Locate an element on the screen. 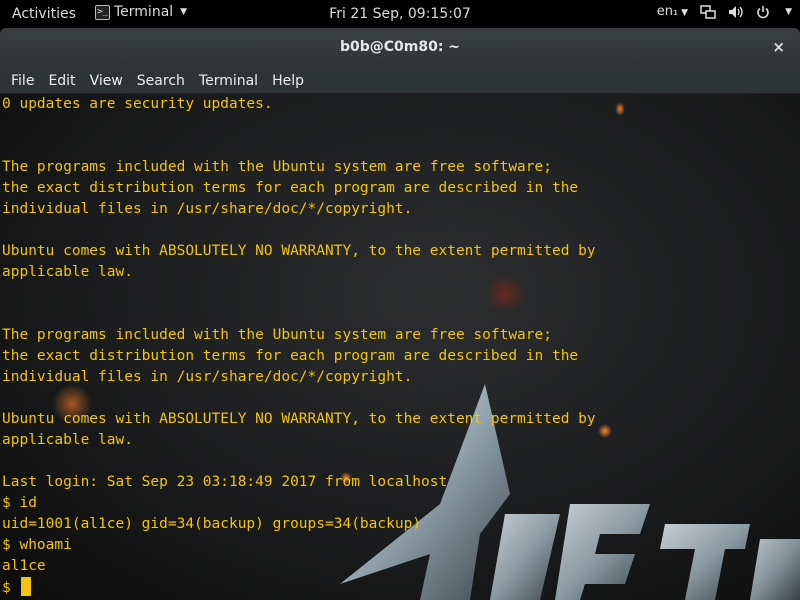  system-tray: en₁ ▼ ▼ is located at coordinates (724, 11).